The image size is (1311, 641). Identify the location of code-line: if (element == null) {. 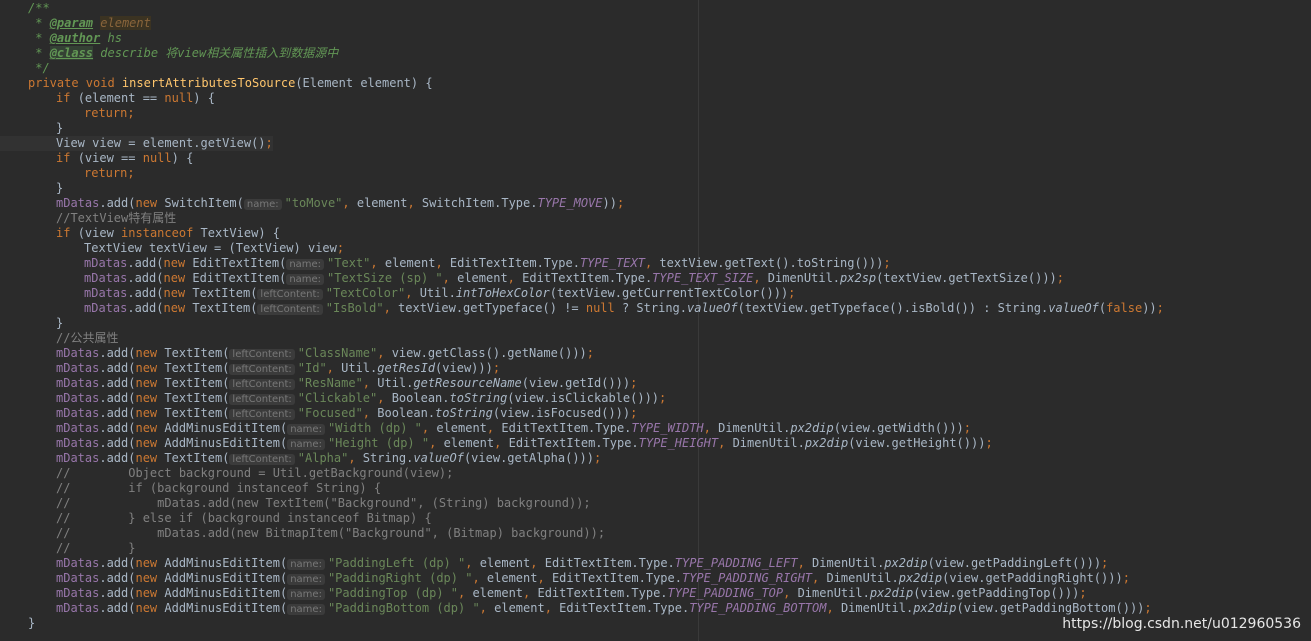
(107, 98).